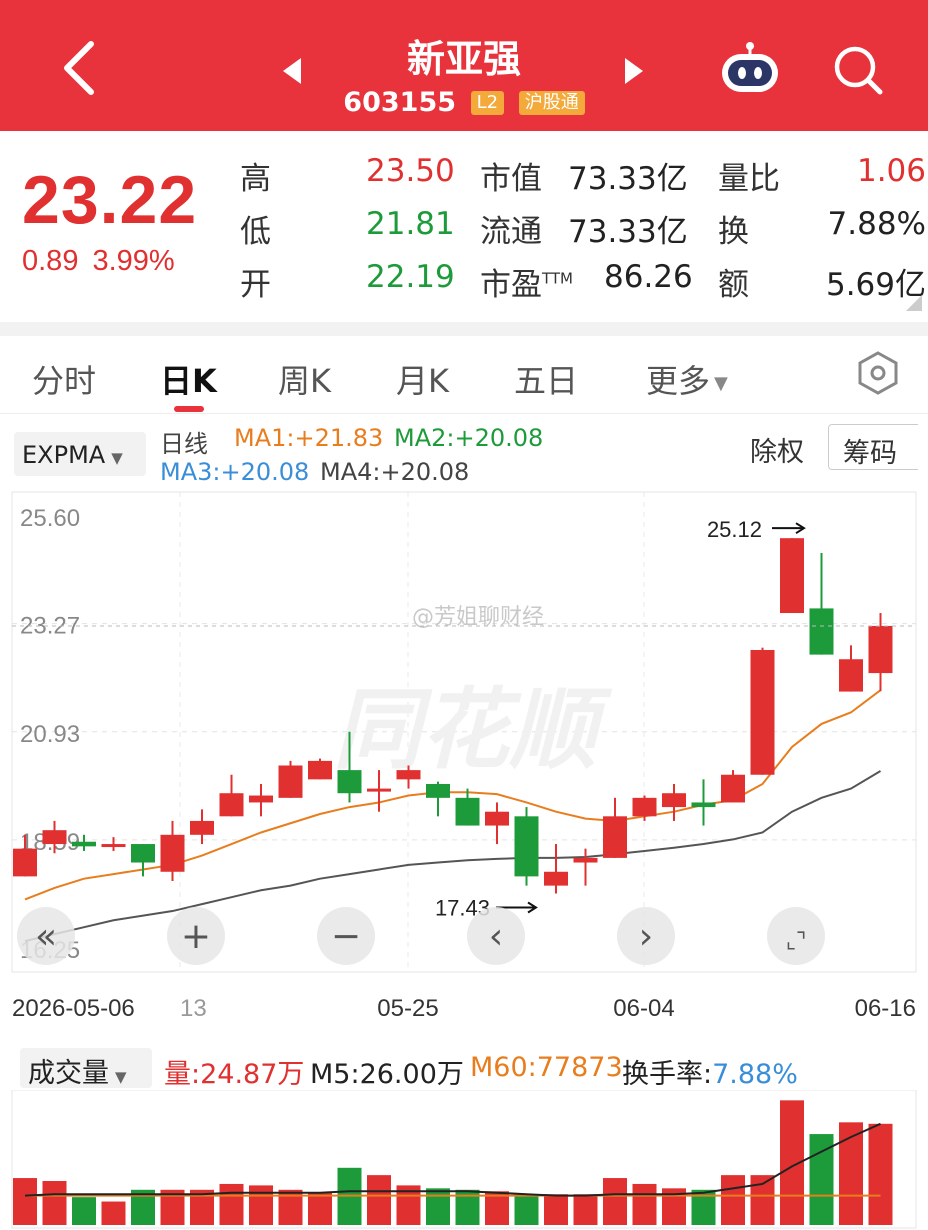 The image size is (928, 1230). I want to click on change-percent: 3.99%, so click(133, 261).